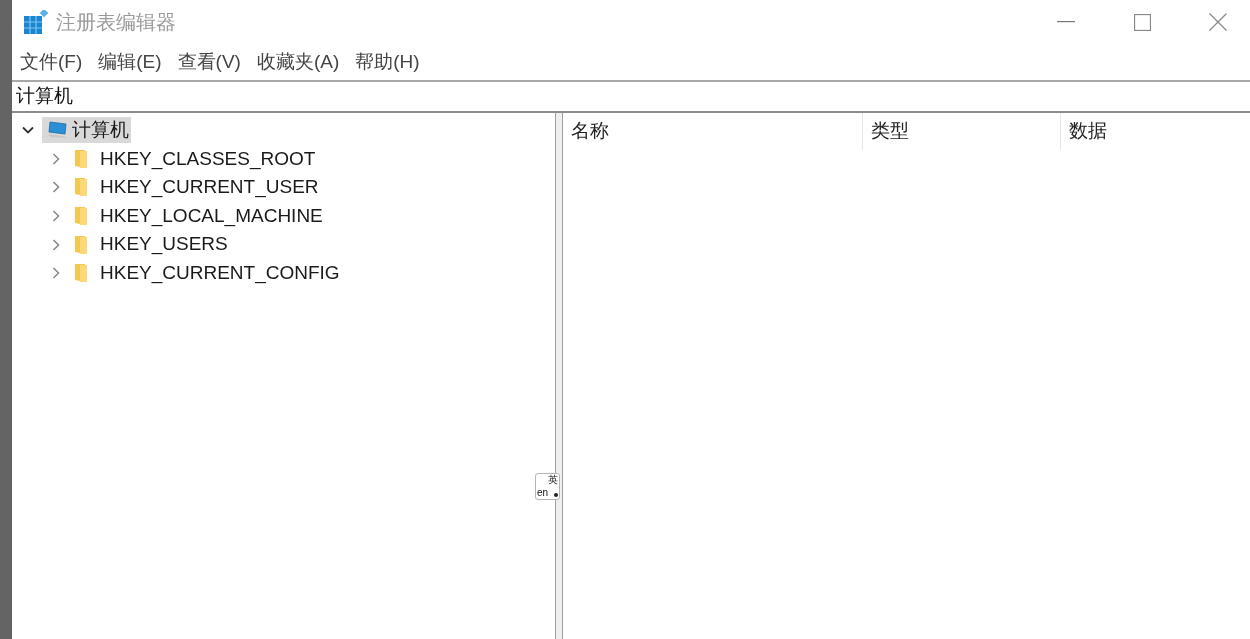  Describe the element at coordinates (713, 131) in the screenshot. I see `column-header: 名称` at that location.